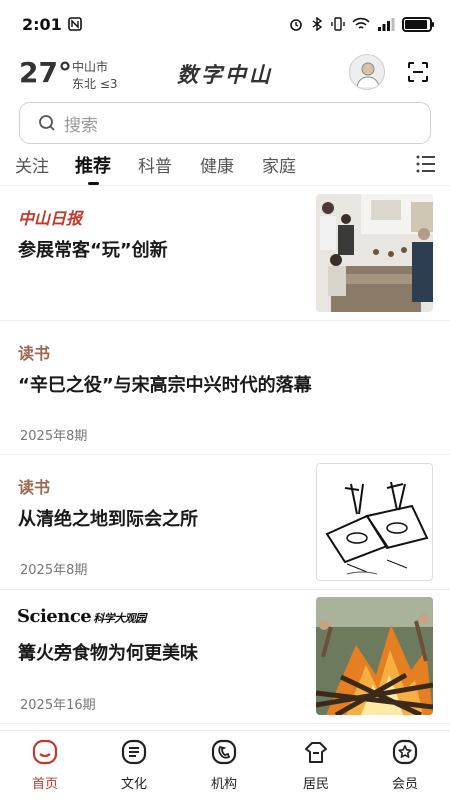 Image resolution: width=450 pixels, height=800 pixels. What do you see at coordinates (418, 72) in the screenshot?
I see `scan-icon` at bounding box center [418, 72].